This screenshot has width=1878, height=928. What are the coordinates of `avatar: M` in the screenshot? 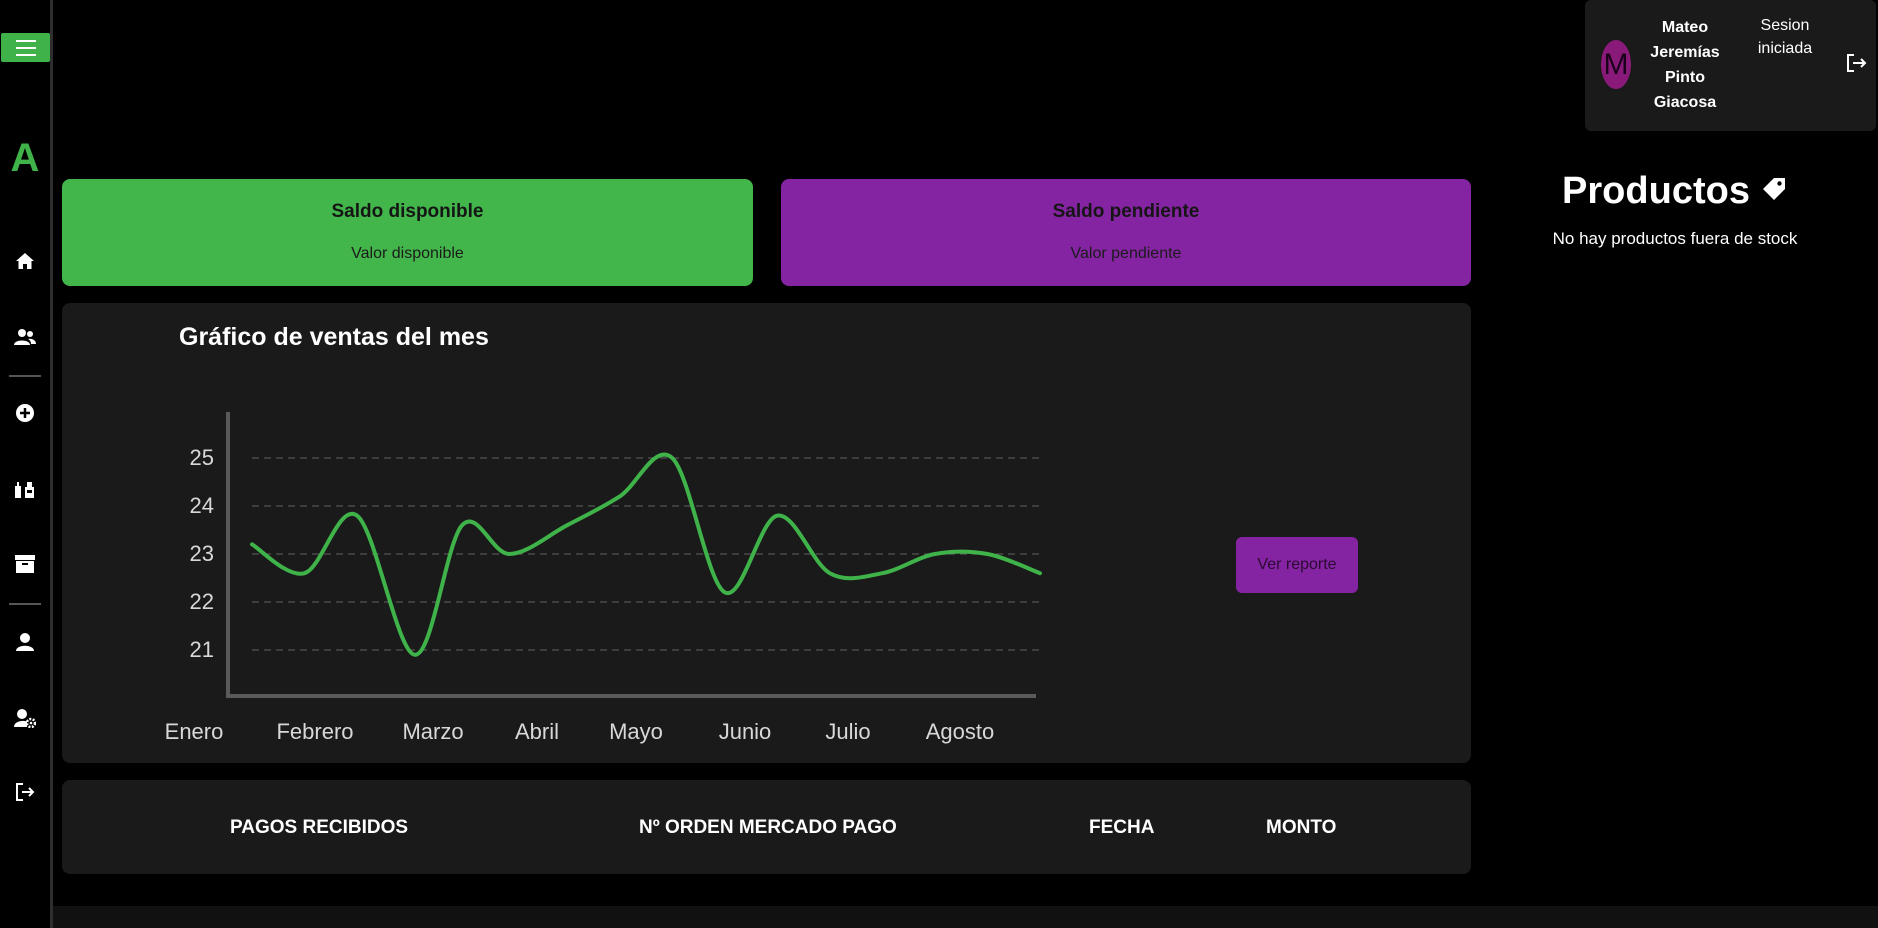 It's located at (1616, 64).